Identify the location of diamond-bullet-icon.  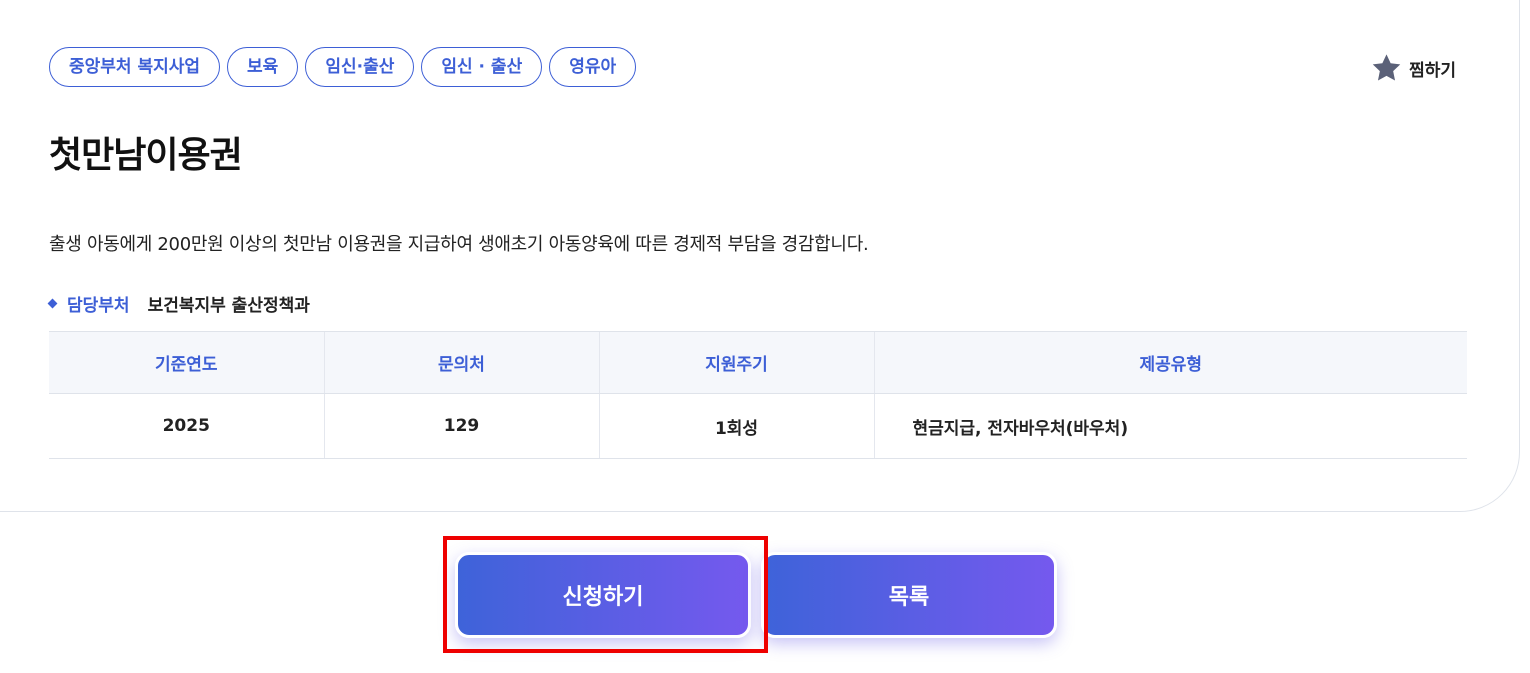
(52, 303).